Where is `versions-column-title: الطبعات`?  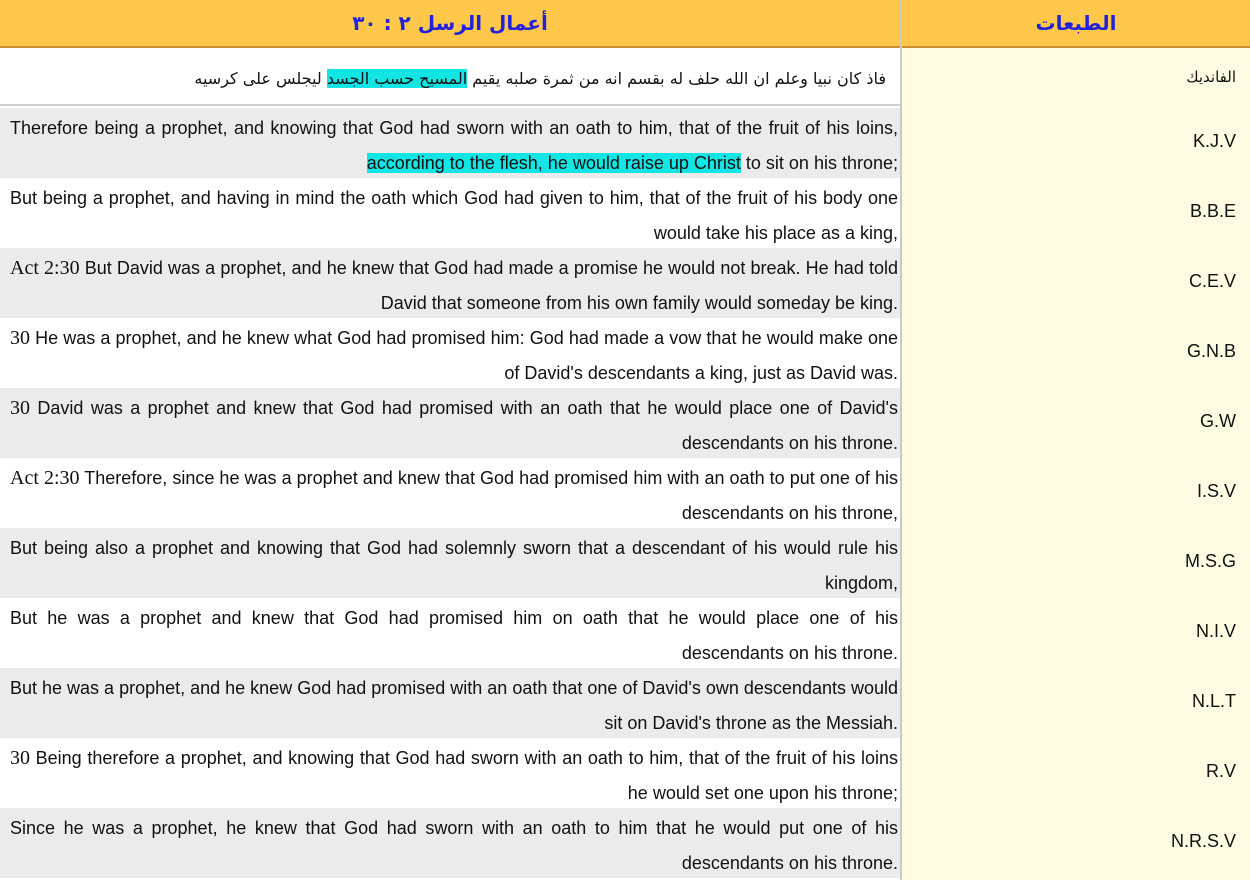
versions-column-title: الطبعات is located at coordinates (1076, 23).